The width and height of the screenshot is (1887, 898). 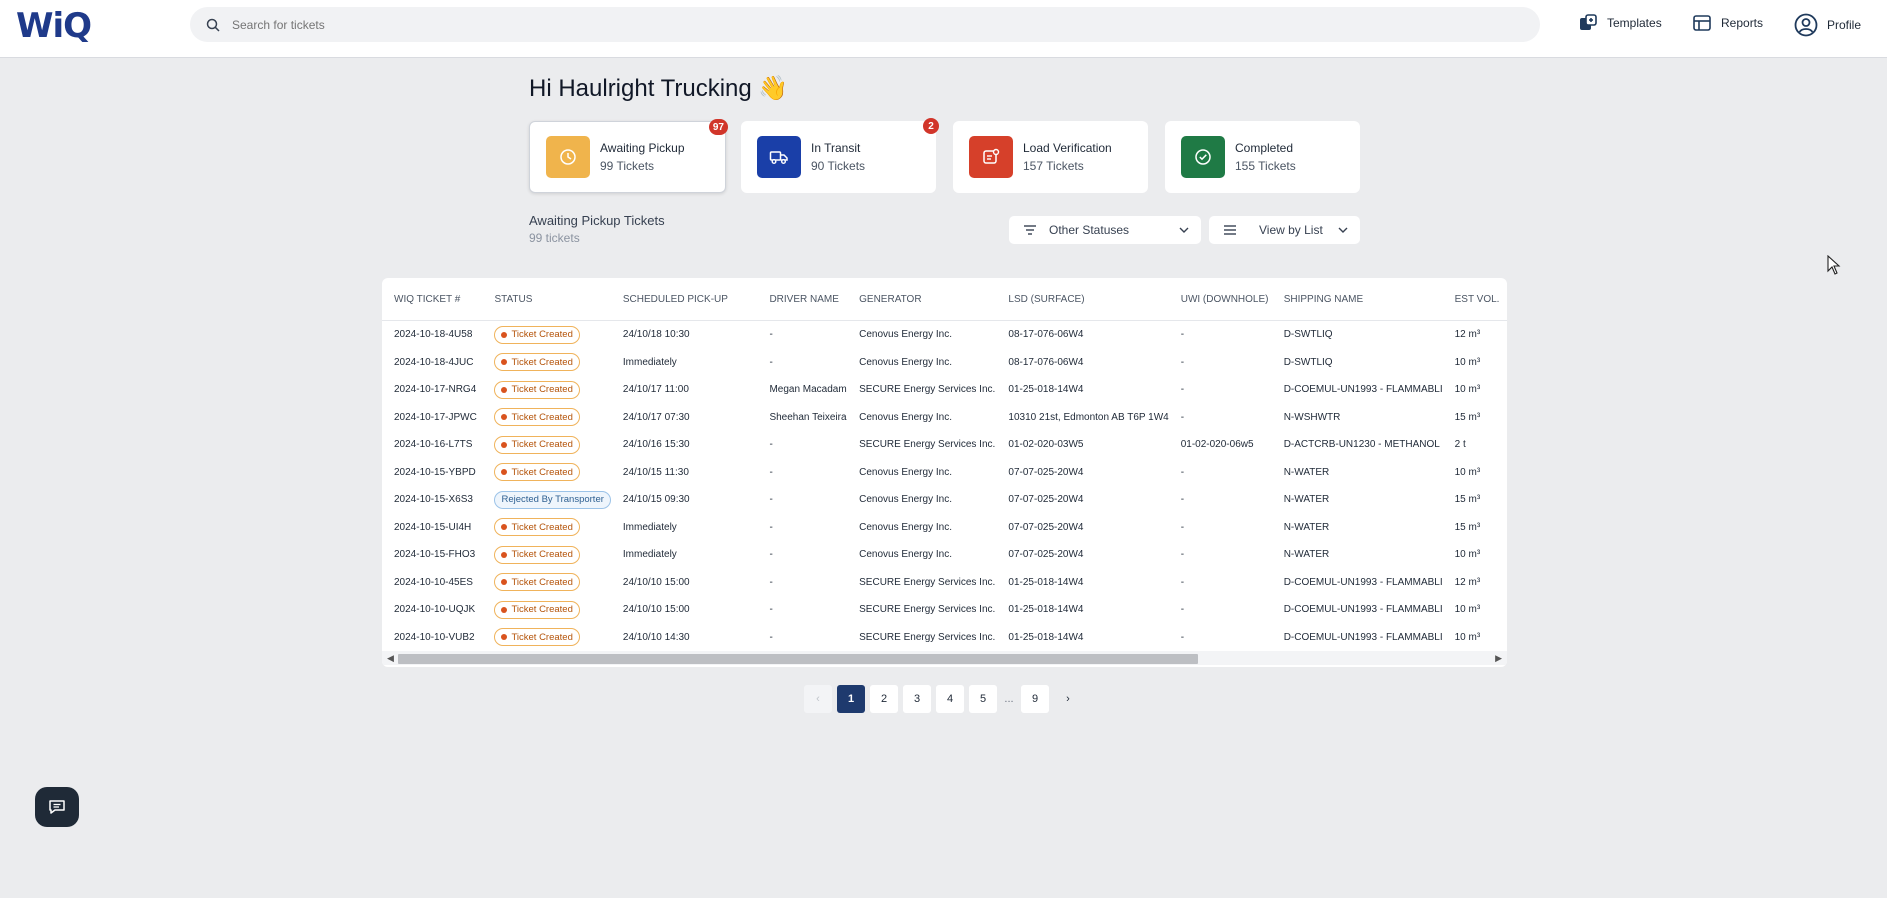 I want to click on table-cell: 2024-10-17-JPWC, so click(x=435, y=417).